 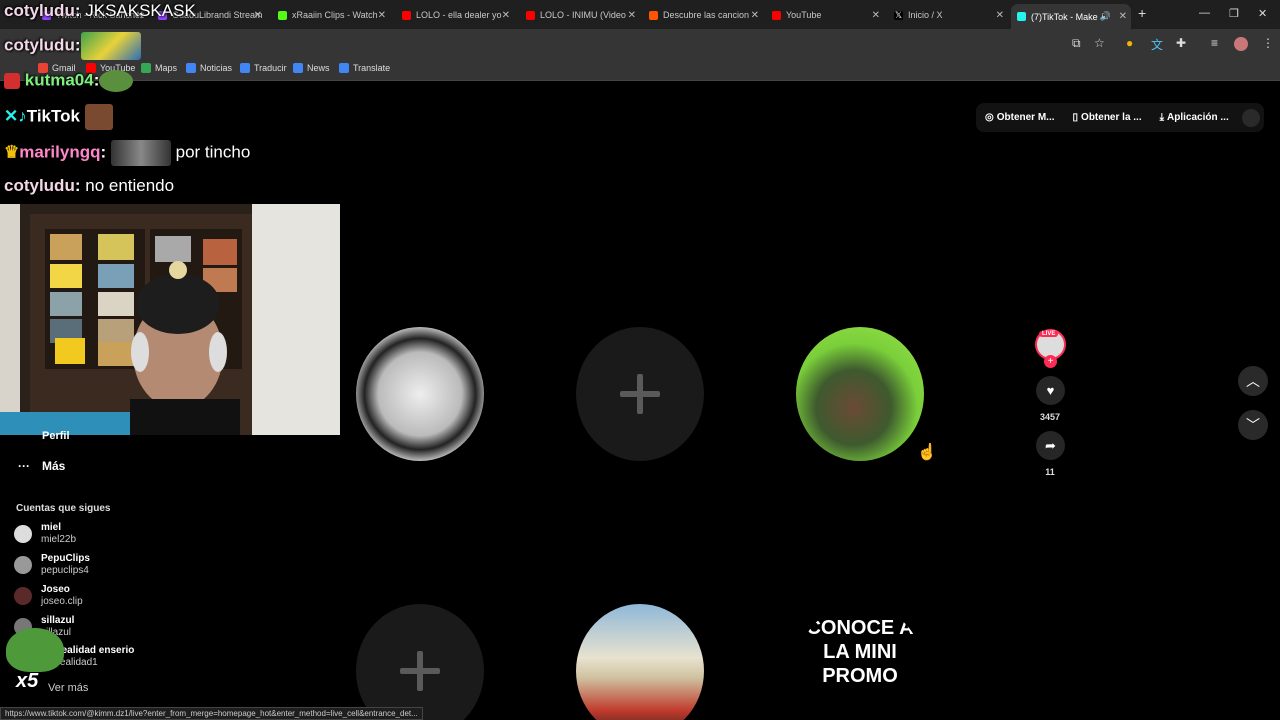 What do you see at coordinates (1050, 472) in the screenshot?
I see `share-count: 11` at bounding box center [1050, 472].